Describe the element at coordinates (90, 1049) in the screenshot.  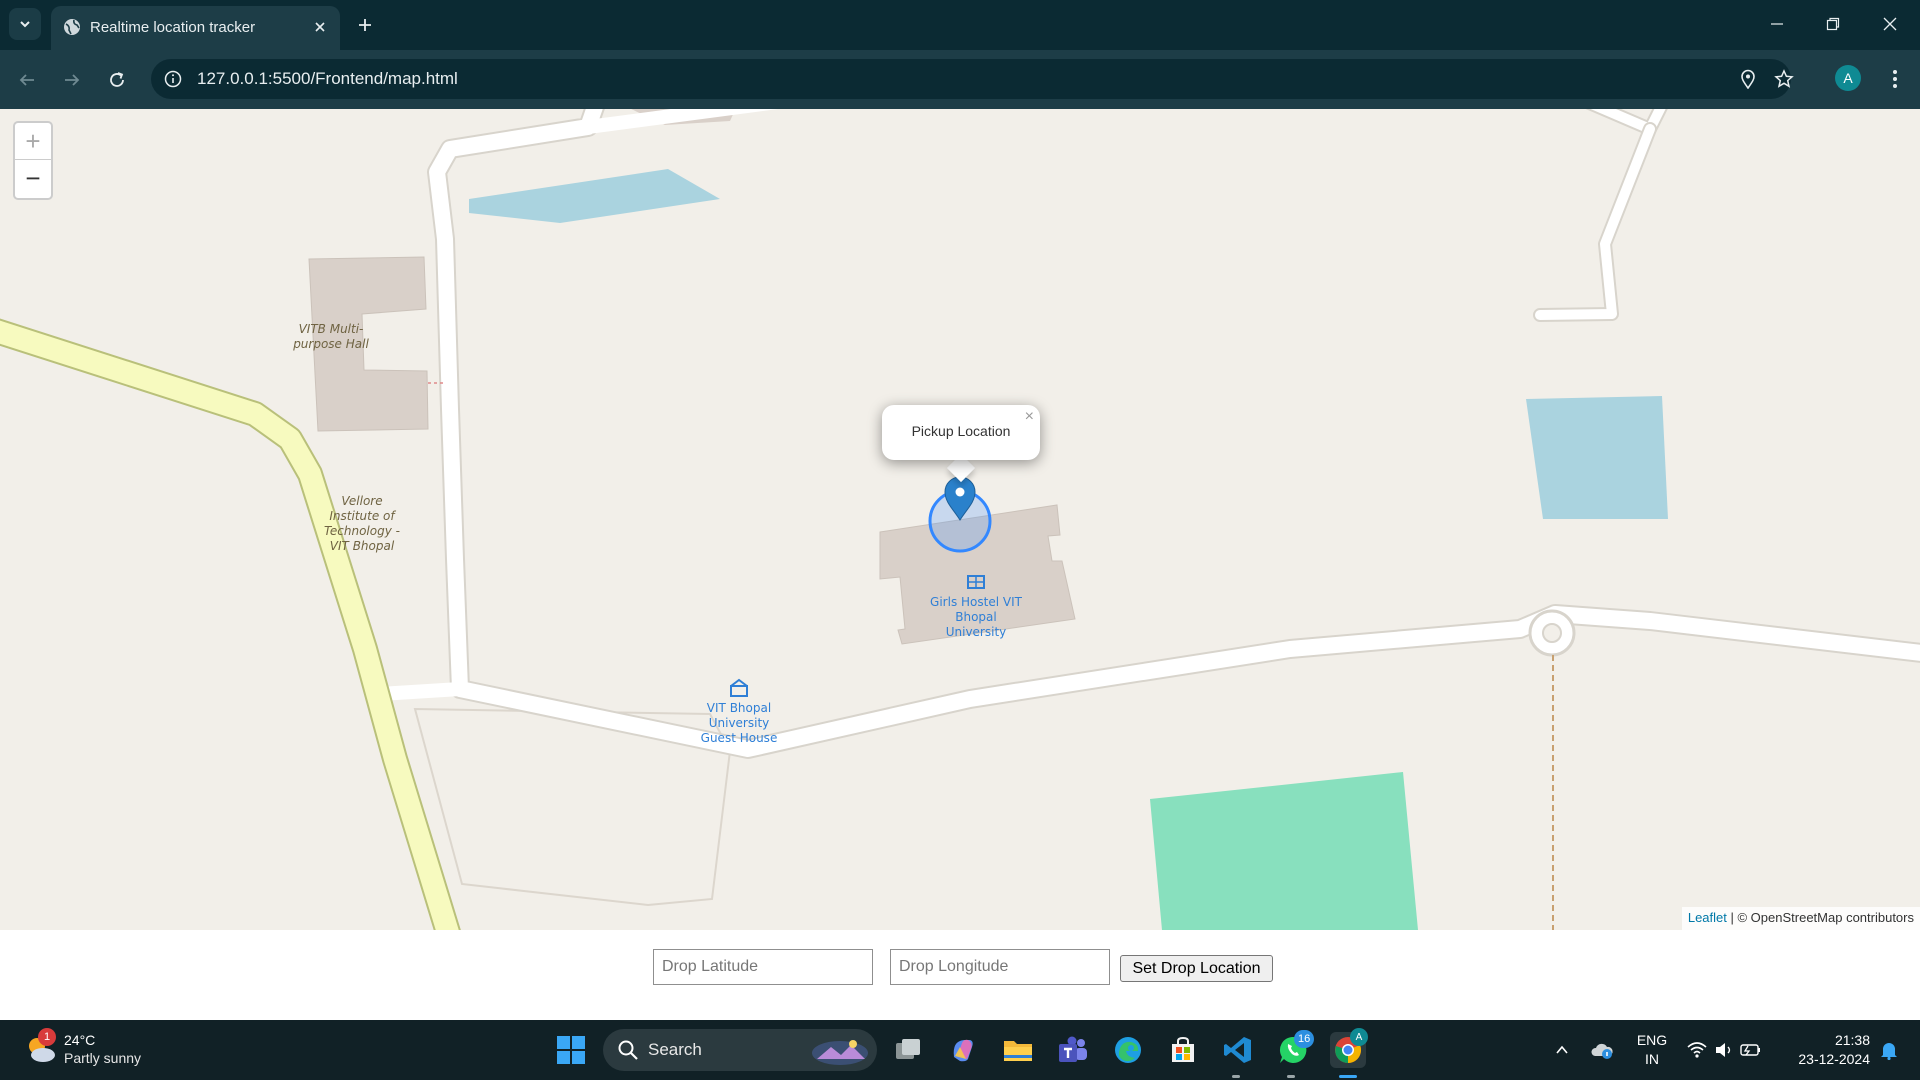
I see `weather-widget: 1 24°C Partly sunny` at that location.